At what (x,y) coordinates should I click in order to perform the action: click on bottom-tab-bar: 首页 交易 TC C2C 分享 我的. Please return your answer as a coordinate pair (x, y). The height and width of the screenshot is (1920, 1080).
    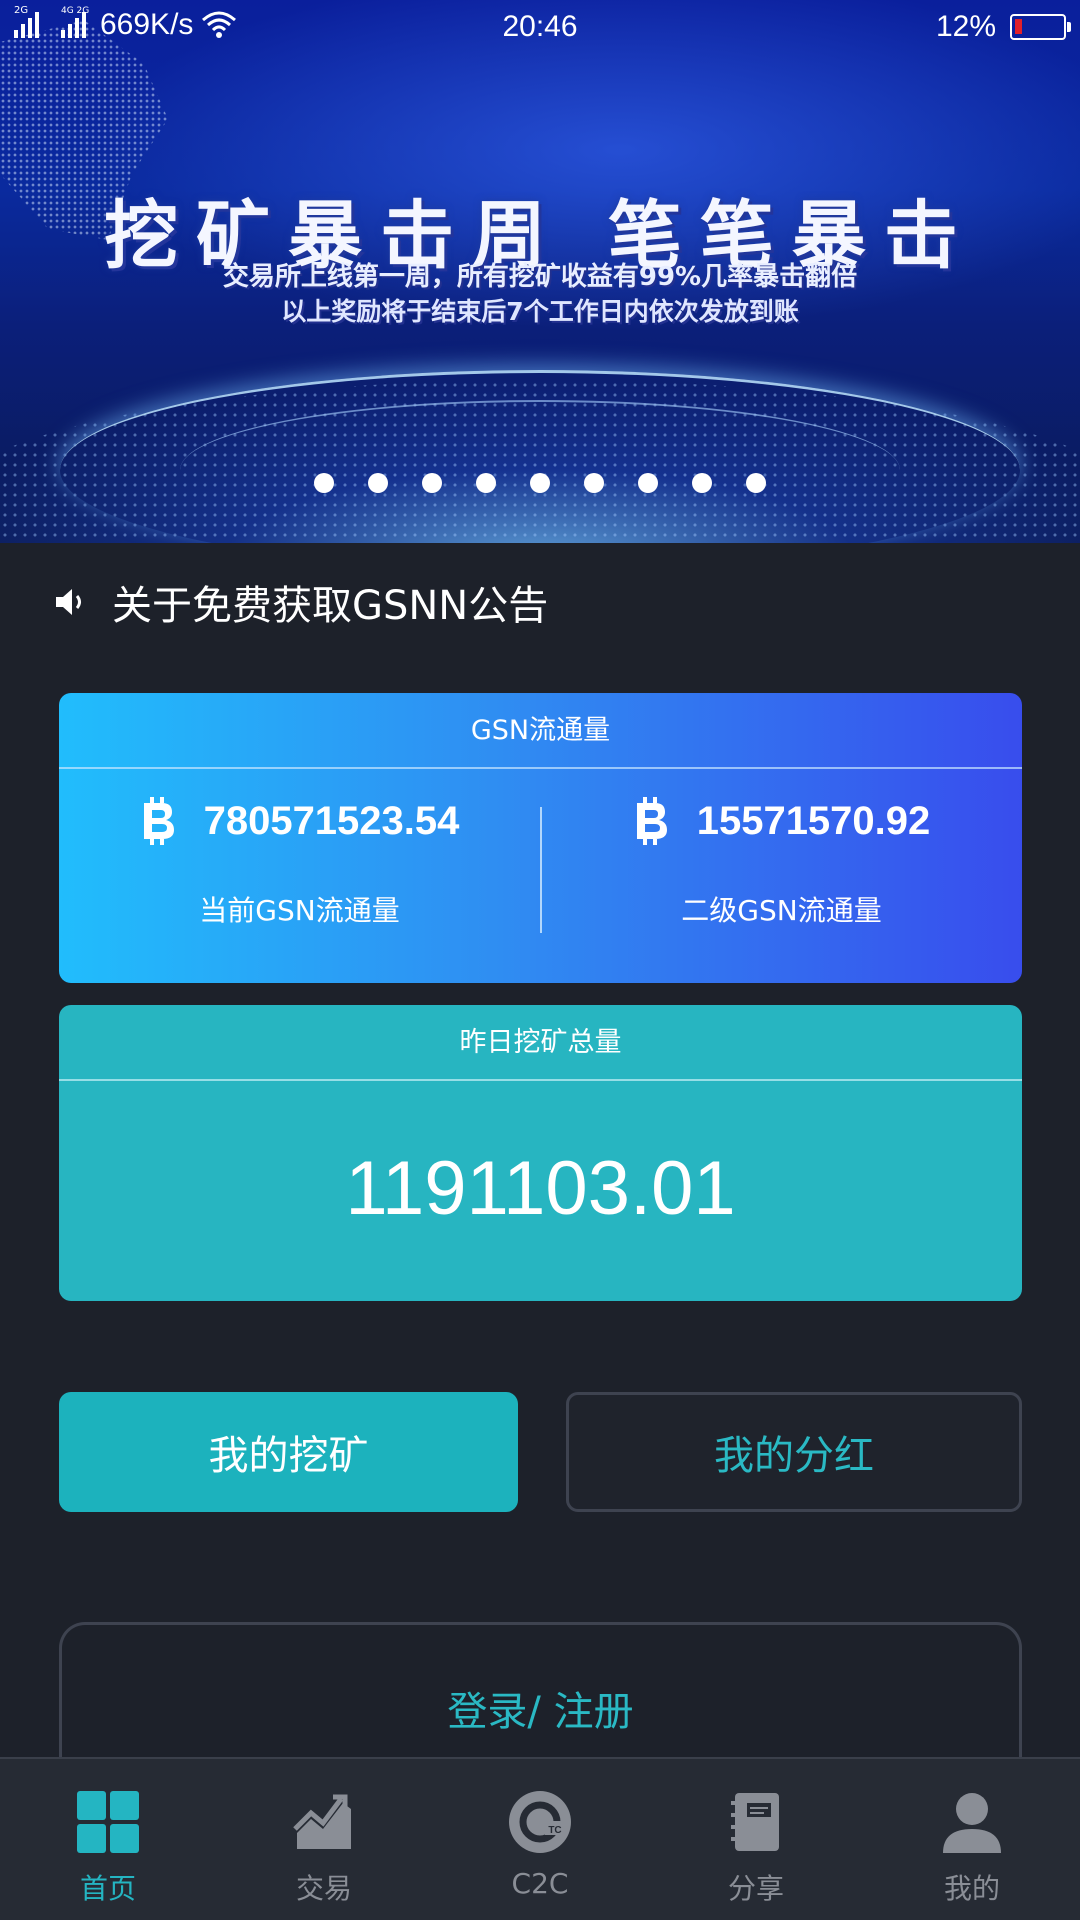
    Looking at the image, I should click on (540, 1838).